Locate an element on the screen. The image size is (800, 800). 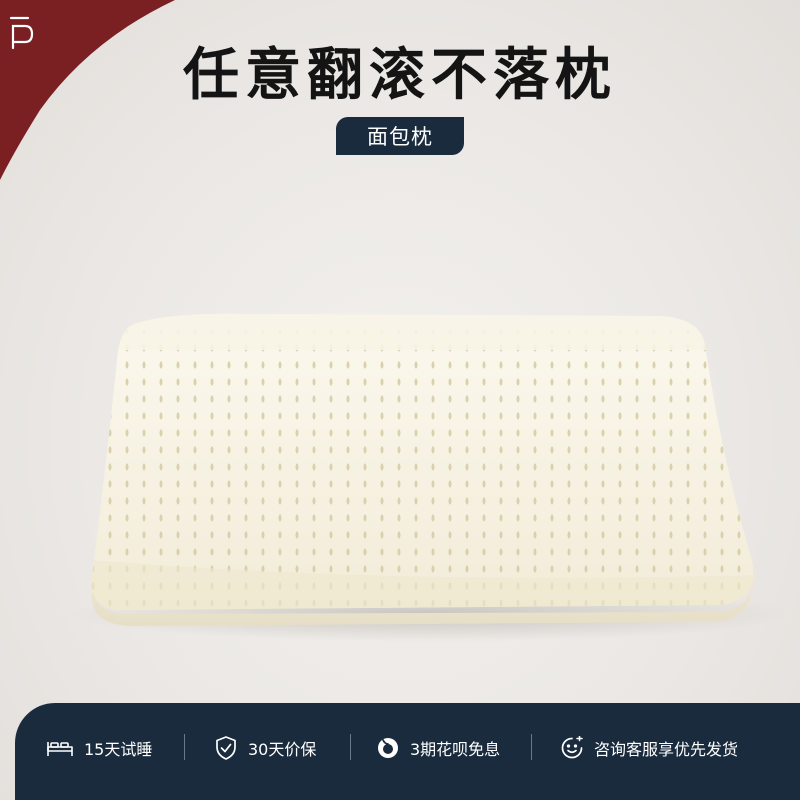
feature-label: 咨询客服享优先发货 is located at coordinates (666, 749).